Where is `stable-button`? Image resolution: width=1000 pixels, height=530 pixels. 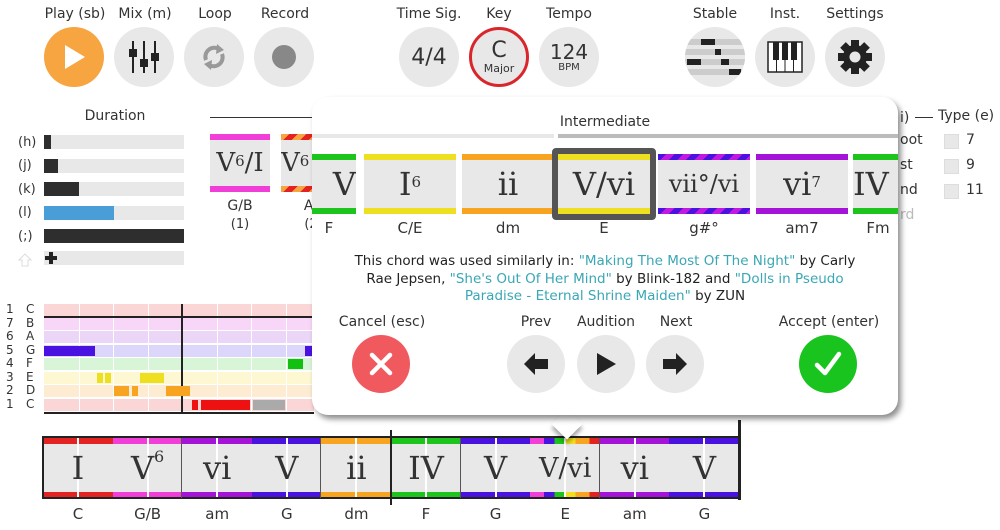 stable-button is located at coordinates (715, 57).